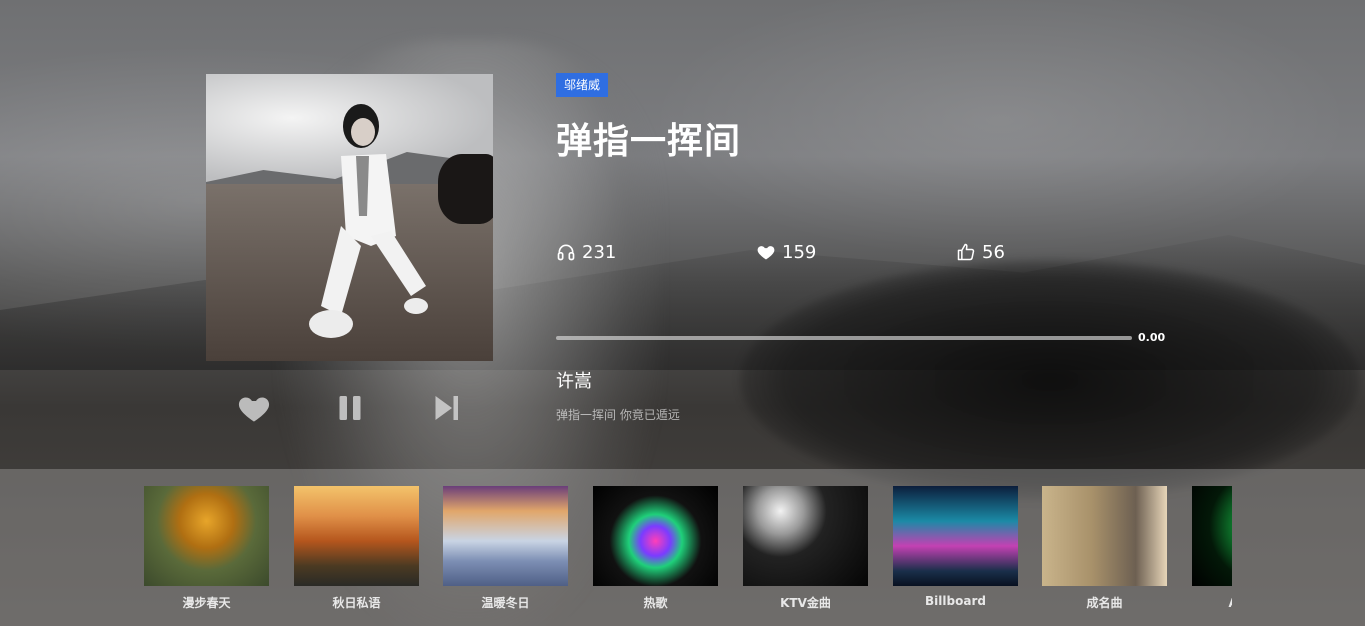 The image size is (1365, 626). What do you see at coordinates (993, 252) in the screenshot?
I see `like-count-value: 56` at bounding box center [993, 252].